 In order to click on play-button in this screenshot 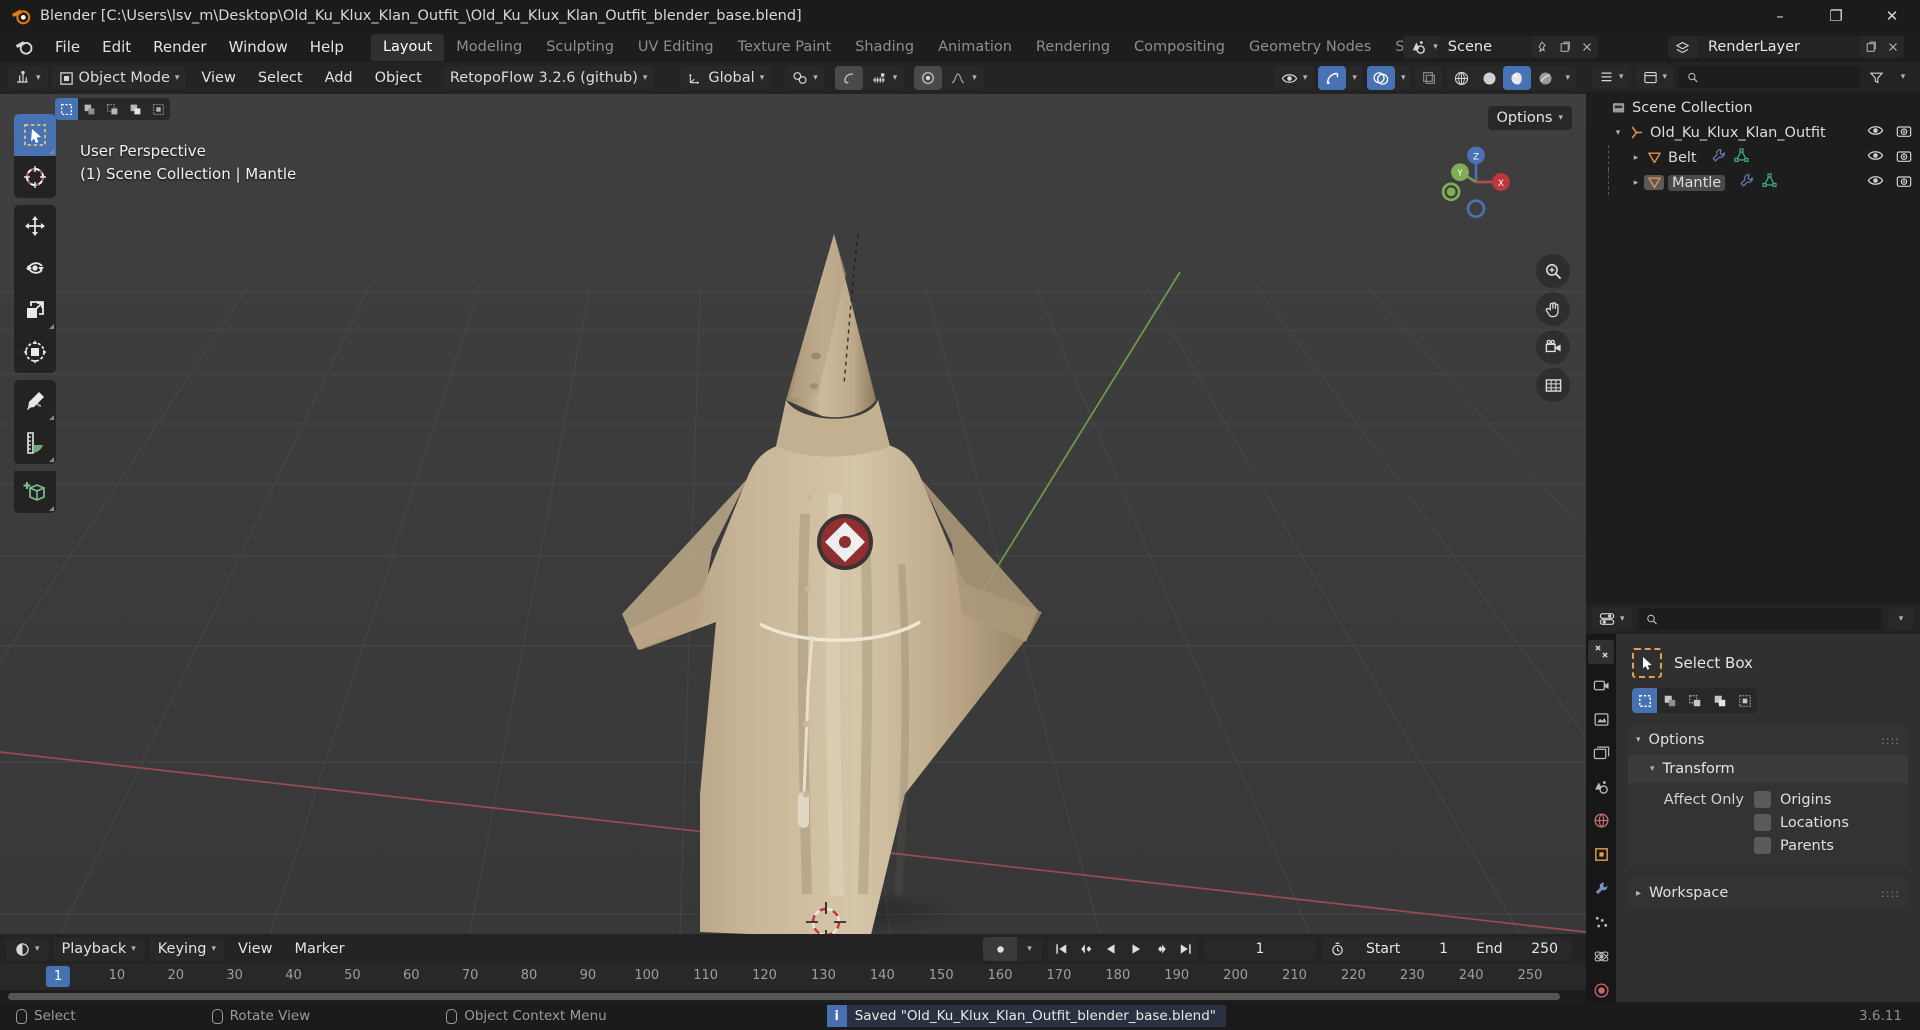, I will do `click(1135, 949)`.